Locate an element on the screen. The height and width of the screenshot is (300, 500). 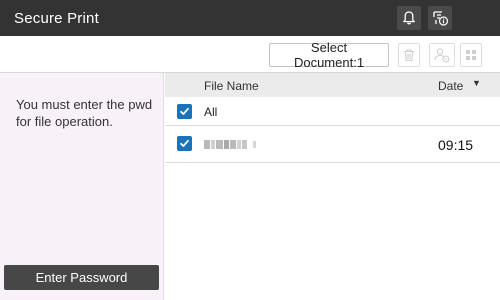
column-header-date: Date is located at coordinates (450, 86).